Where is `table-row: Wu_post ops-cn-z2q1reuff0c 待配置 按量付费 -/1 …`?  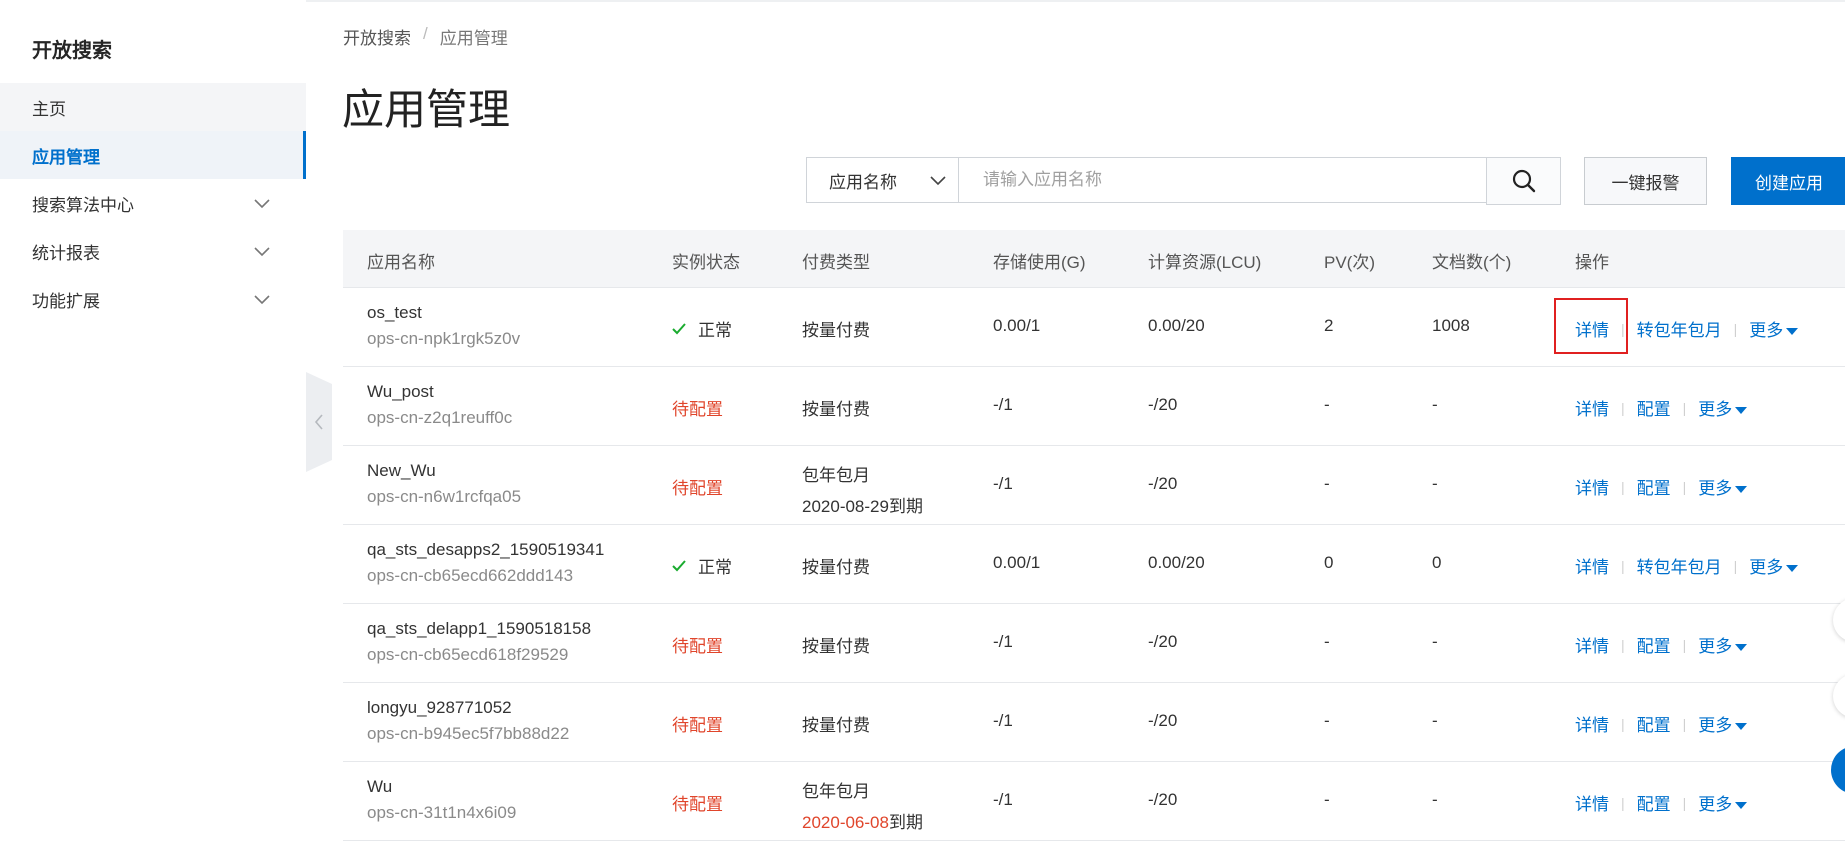 table-row: Wu_post ops-cn-z2q1reuff0c 待配置 按量付费 -/1 … is located at coordinates (1094, 406).